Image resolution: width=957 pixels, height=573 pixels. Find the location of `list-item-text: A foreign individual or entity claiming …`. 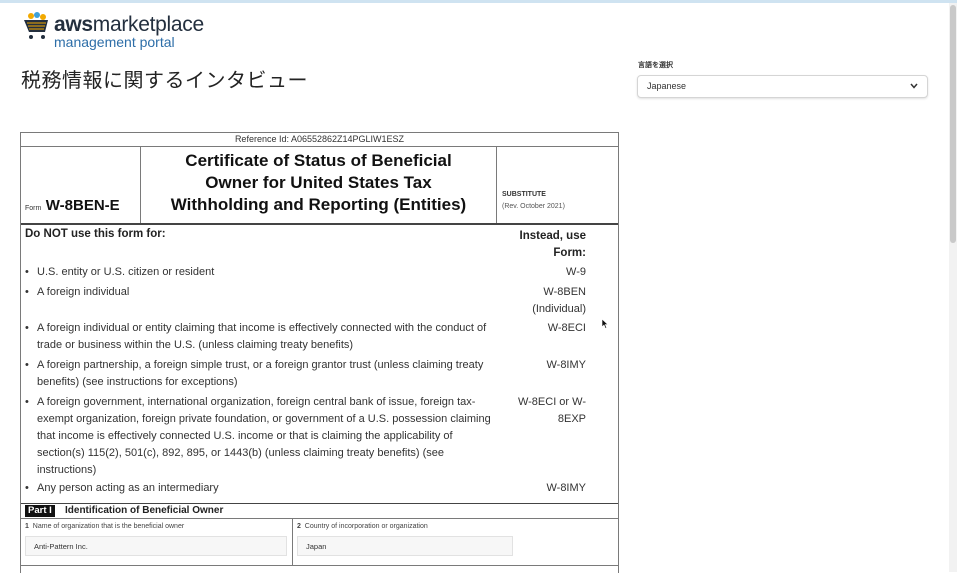

list-item-text: A foreign individual or entity claiming … is located at coordinates (262, 336).